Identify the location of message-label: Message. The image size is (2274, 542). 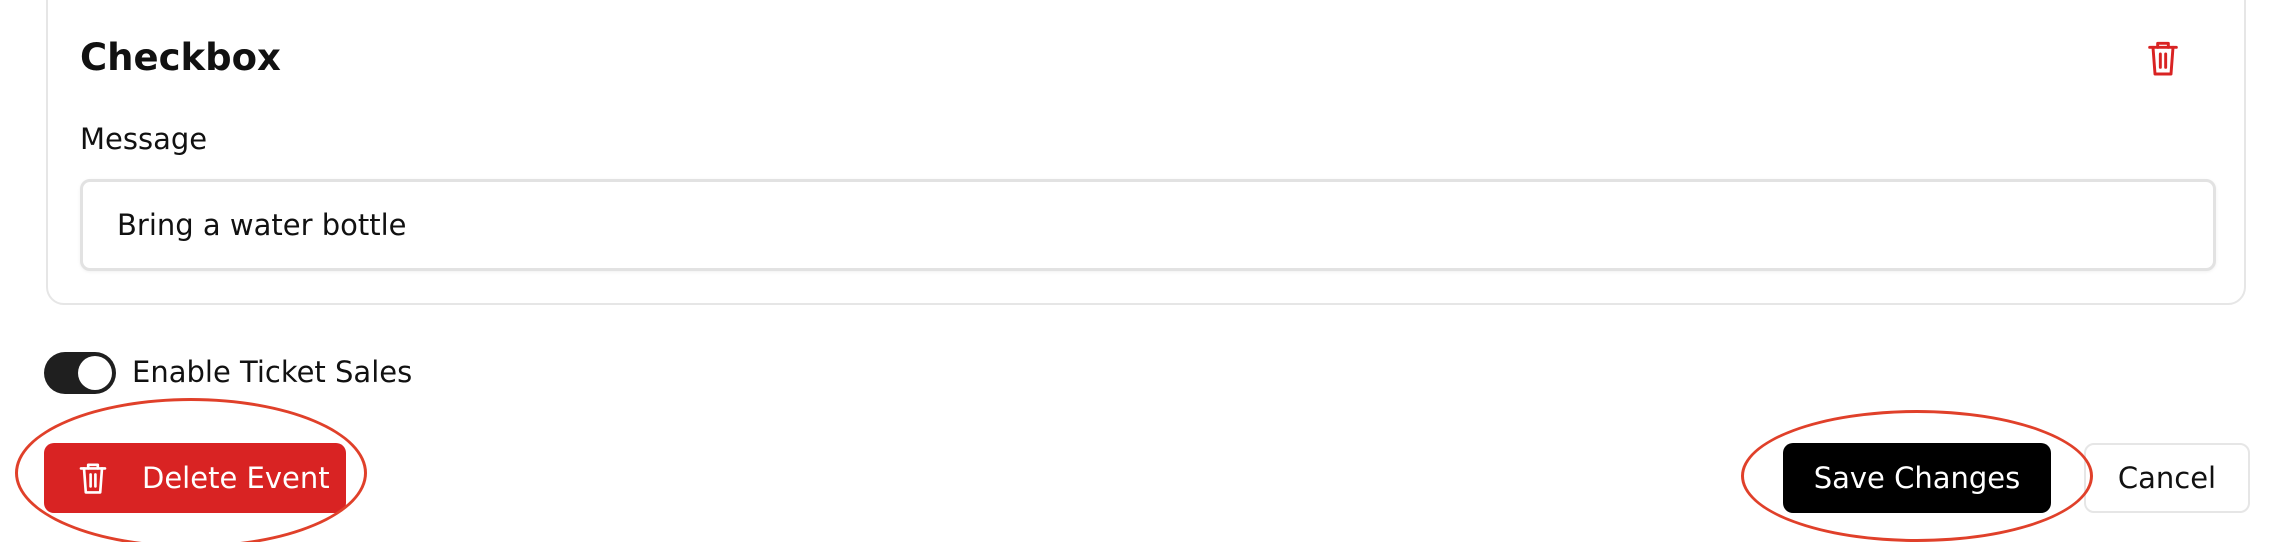
(144, 139).